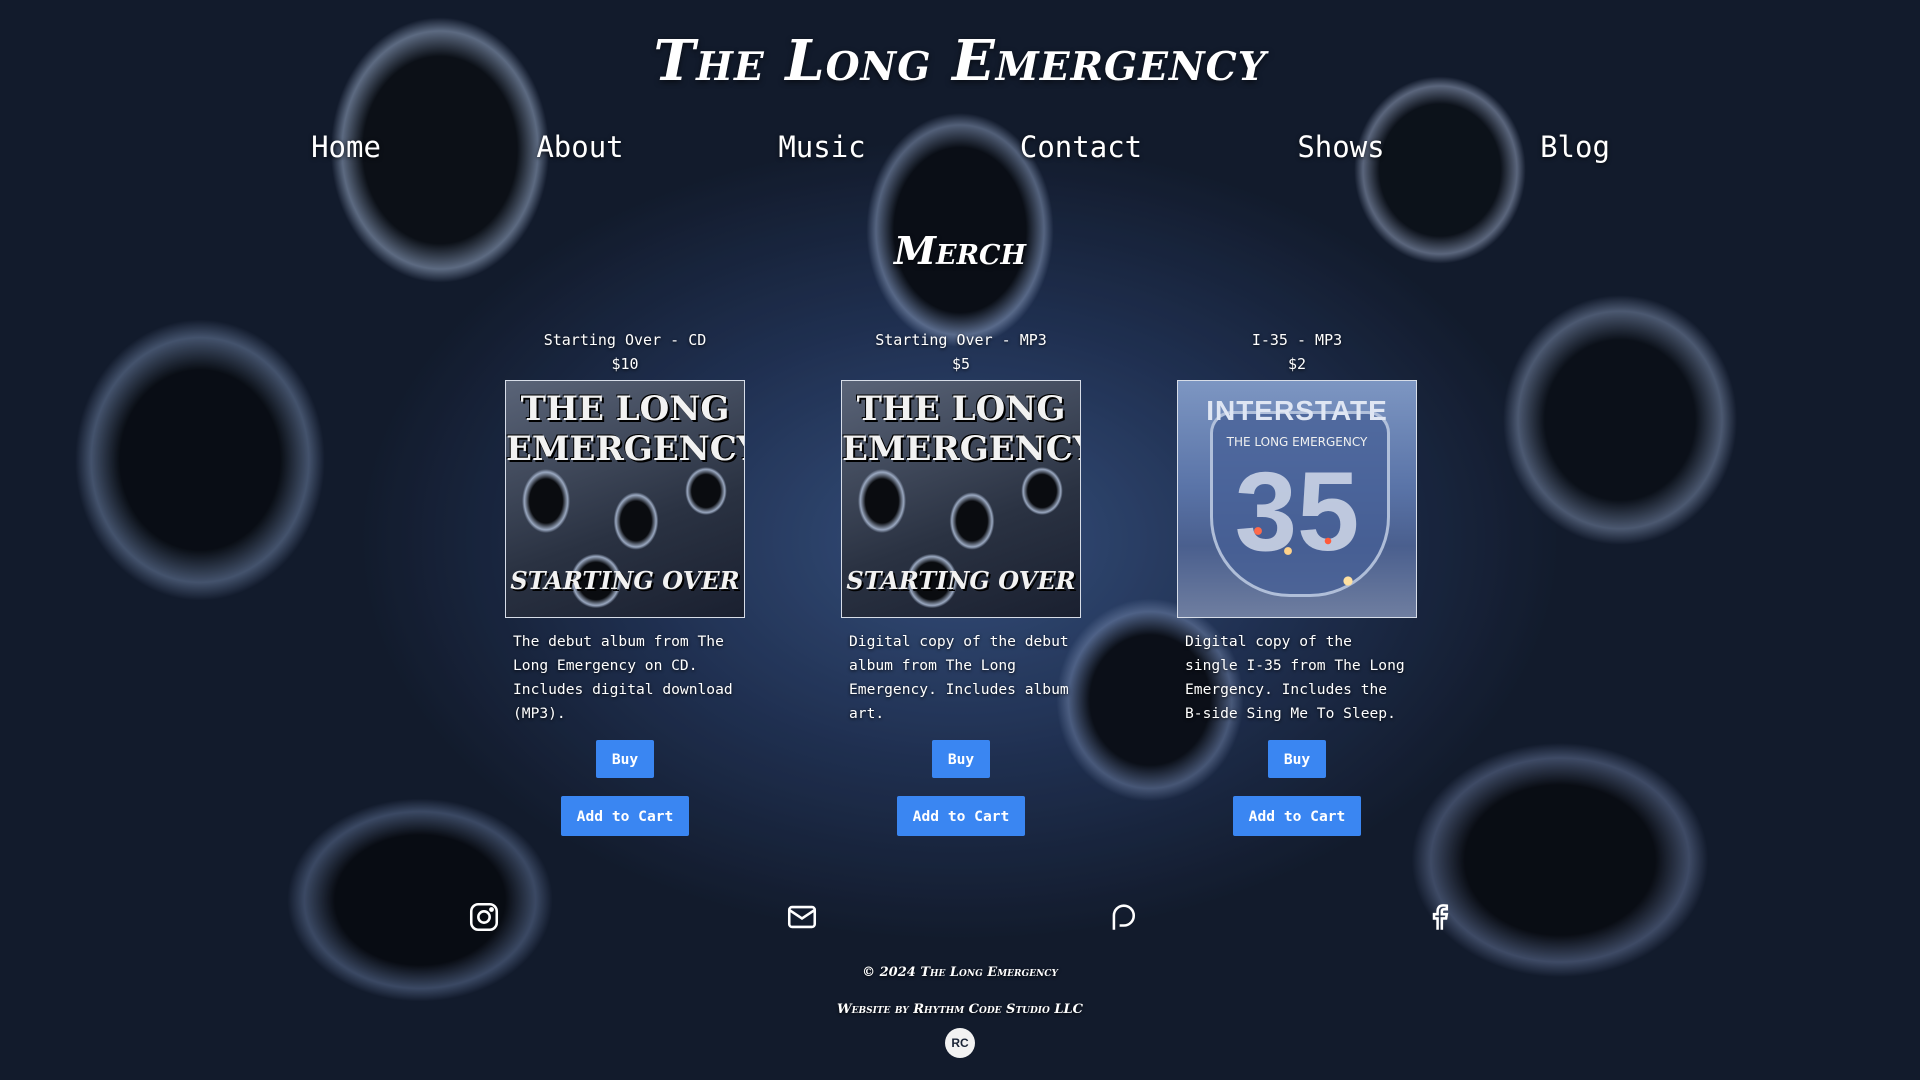 The height and width of the screenshot is (1080, 1920). I want to click on nav-music: Music, so click(821, 147).